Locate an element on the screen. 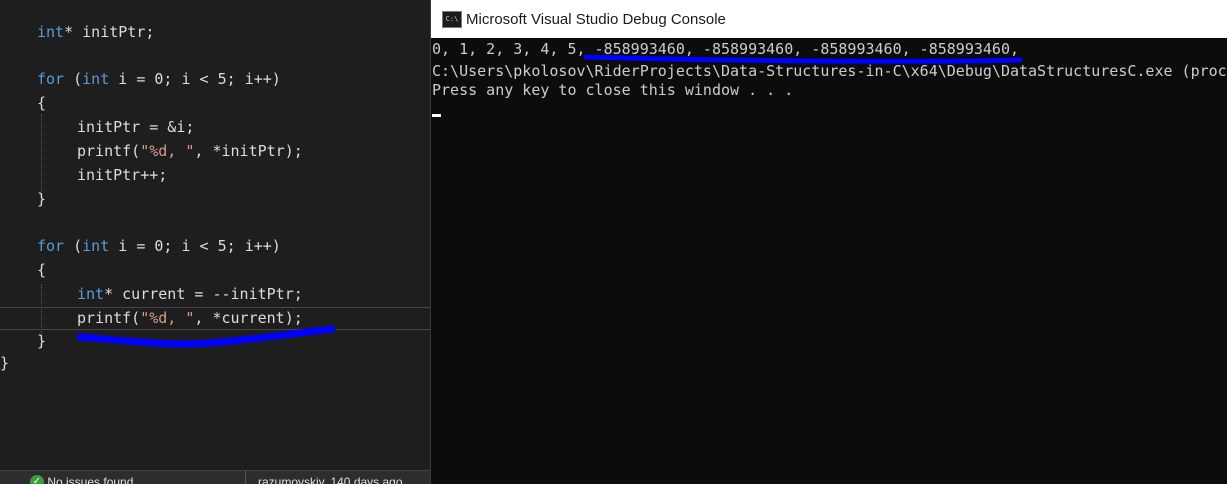  code-line-6: initPtr++; is located at coordinates (122, 175).